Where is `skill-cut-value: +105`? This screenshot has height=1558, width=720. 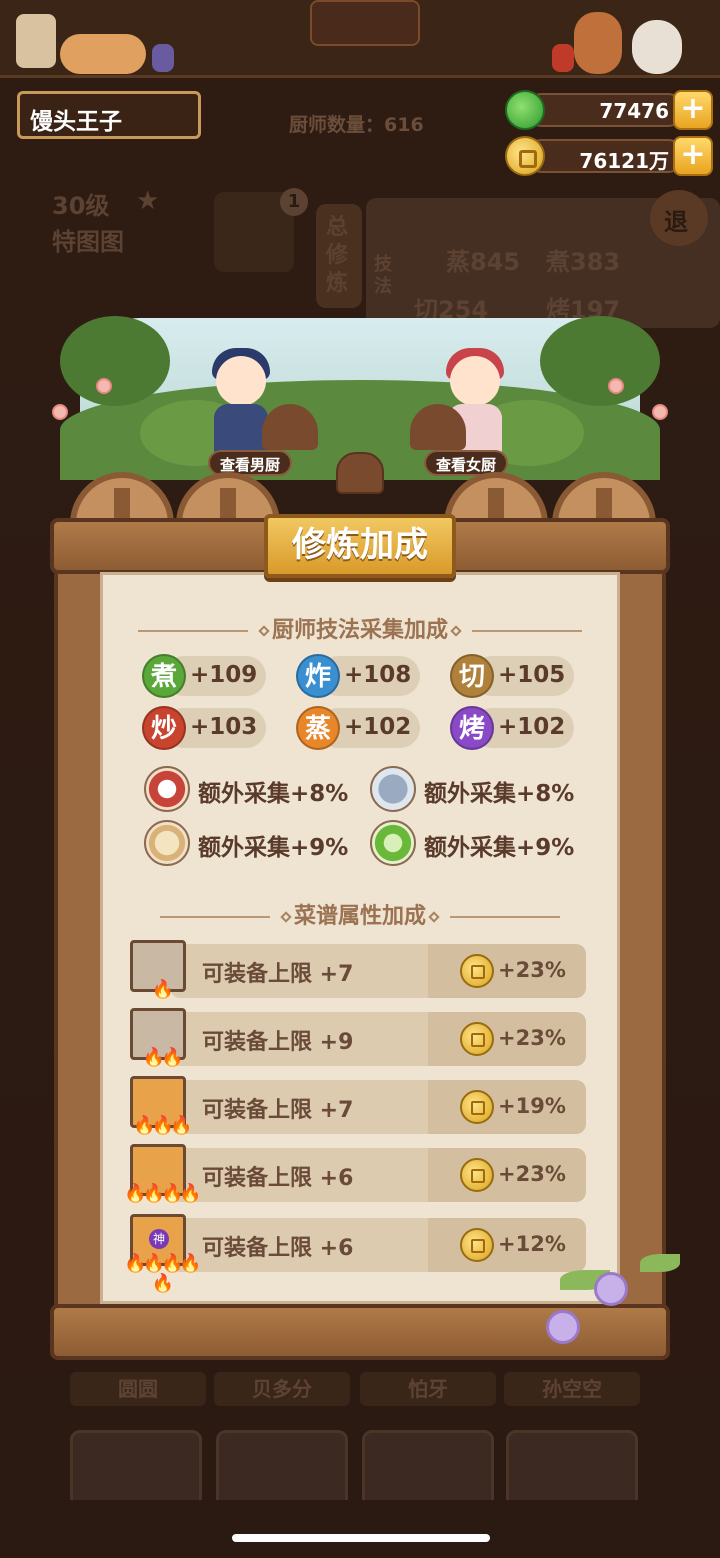 skill-cut-value: +105 is located at coordinates (532, 675).